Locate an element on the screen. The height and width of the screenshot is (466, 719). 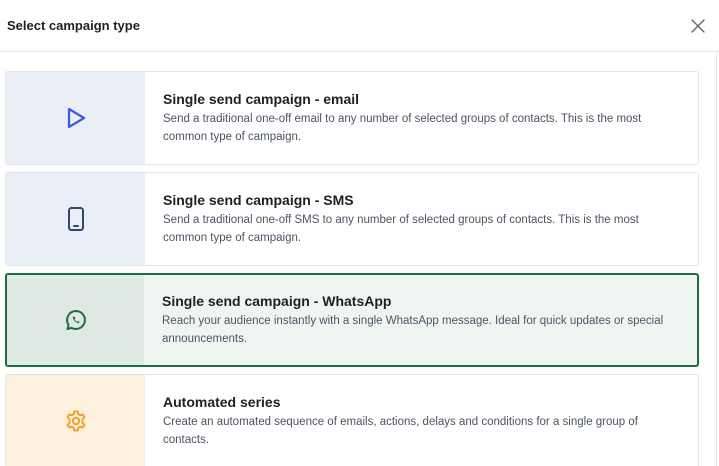
campaign-option-title: Single send campaign - SMS is located at coordinates (258, 200).